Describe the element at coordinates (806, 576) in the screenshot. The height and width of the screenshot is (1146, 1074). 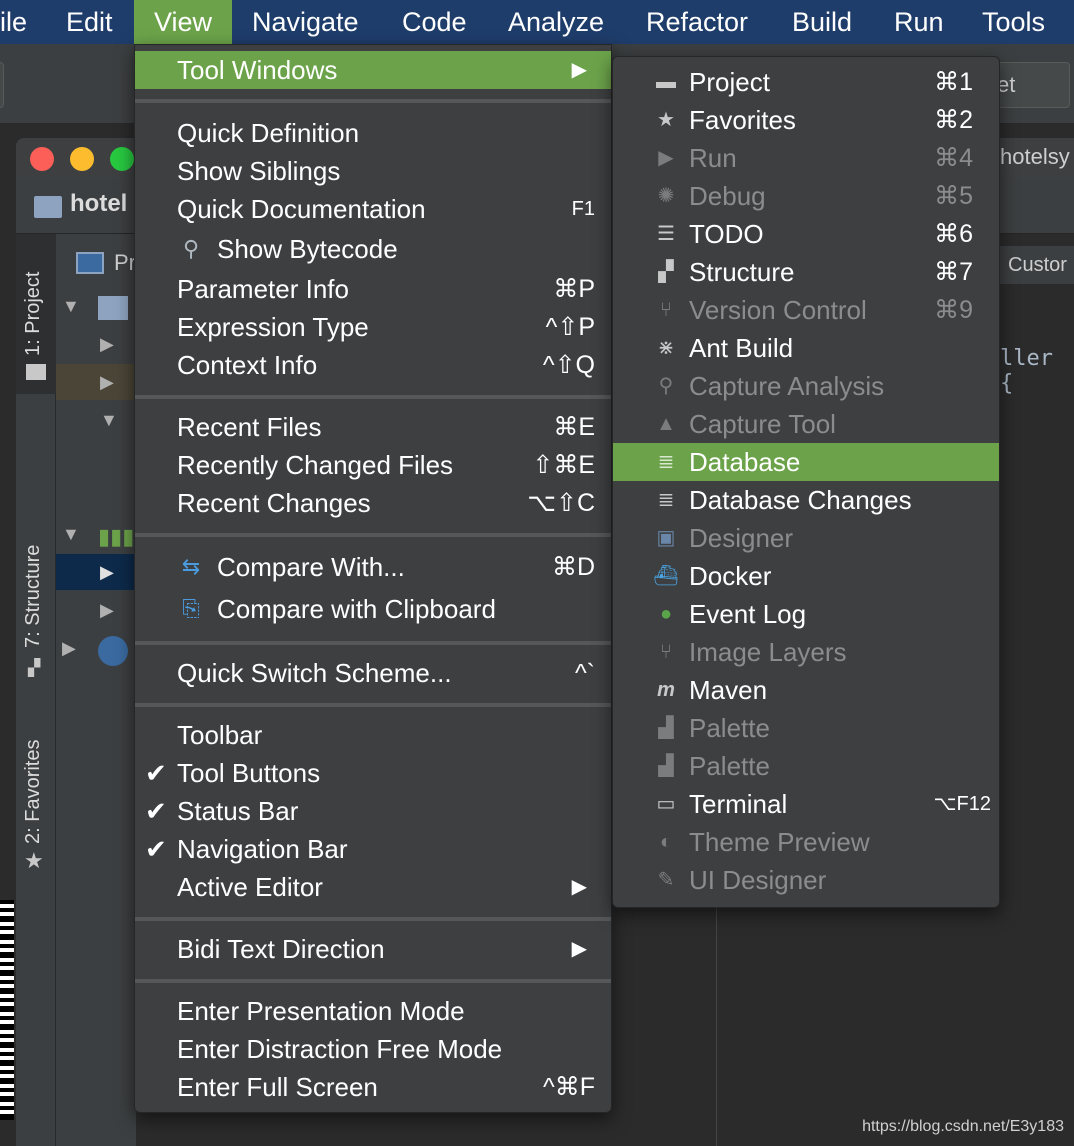
I see `tool-window-docker: ⛴ Docker` at that location.